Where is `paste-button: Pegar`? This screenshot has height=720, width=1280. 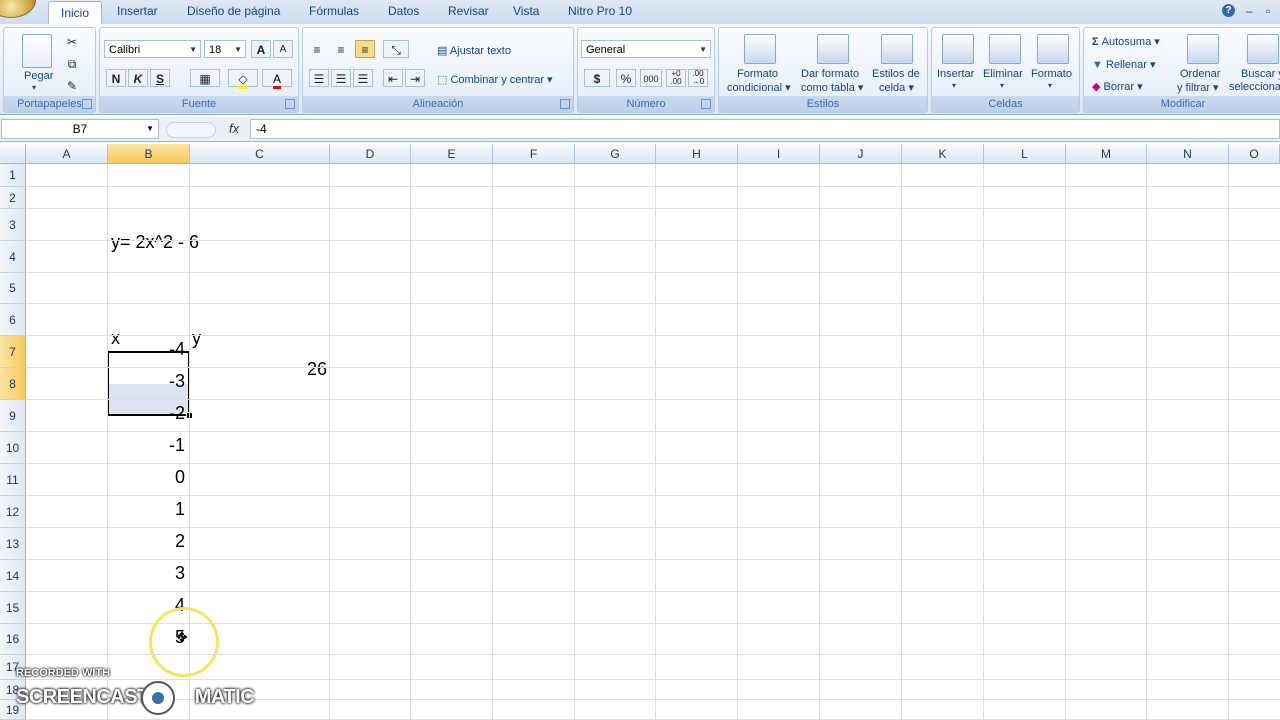
paste-button: Pegar is located at coordinates (38, 76).